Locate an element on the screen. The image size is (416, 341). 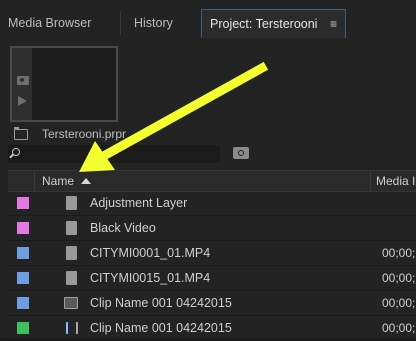
tab-label: History is located at coordinates (153, 23).